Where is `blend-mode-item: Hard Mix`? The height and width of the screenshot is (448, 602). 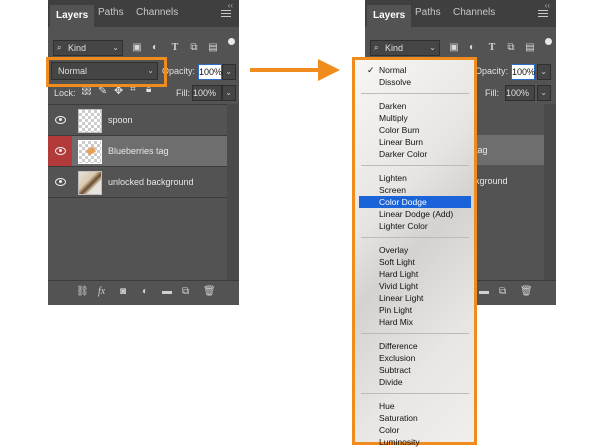
blend-mode-item: Hard Mix is located at coordinates (415, 322).